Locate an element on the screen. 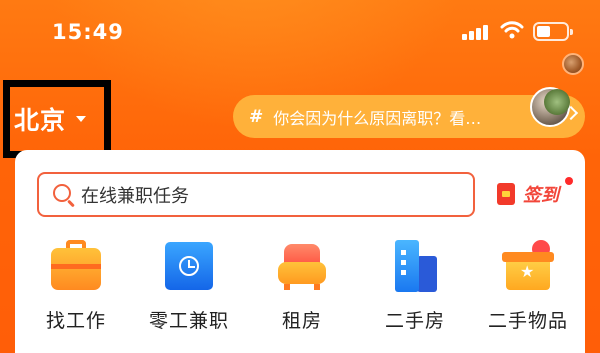 The width and height of the screenshot is (600, 353). city-selector: 北京 is located at coordinates (50, 119).